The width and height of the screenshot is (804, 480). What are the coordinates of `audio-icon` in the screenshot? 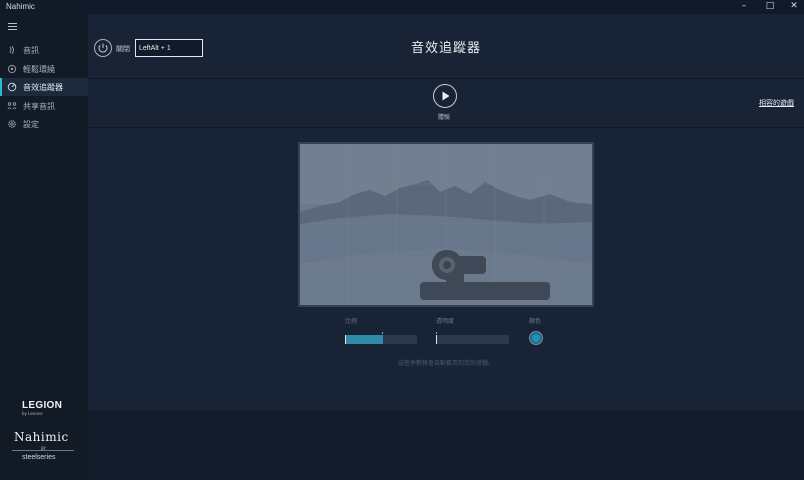 It's located at (11, 50).